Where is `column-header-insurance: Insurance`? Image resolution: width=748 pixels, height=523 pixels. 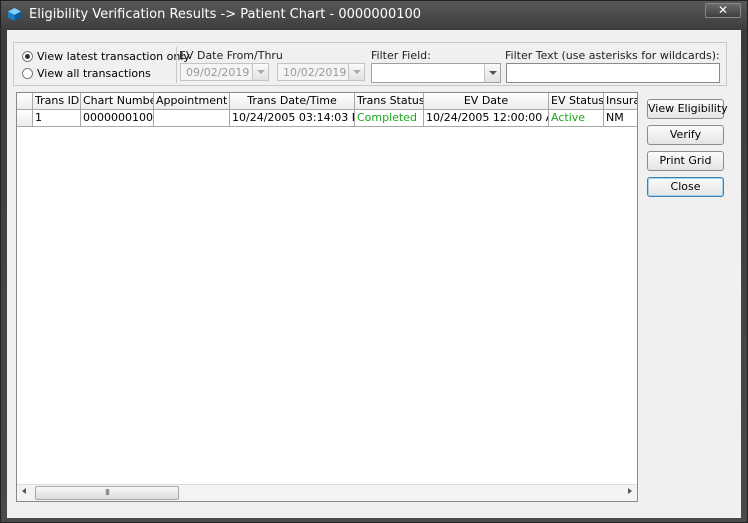
column-header-insurance: Insurance is located at coordinates (620, 101).